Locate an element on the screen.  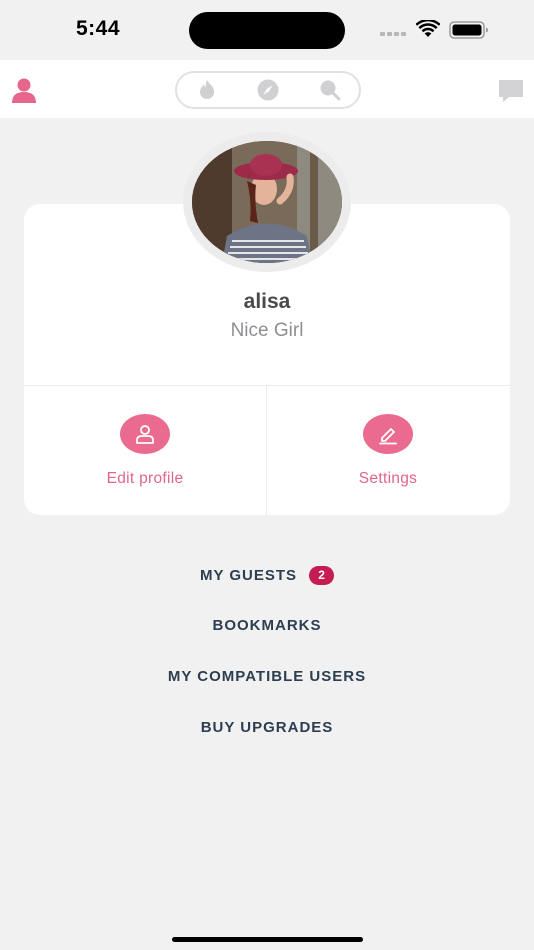
user-icon is located at coordinates (145, 434).